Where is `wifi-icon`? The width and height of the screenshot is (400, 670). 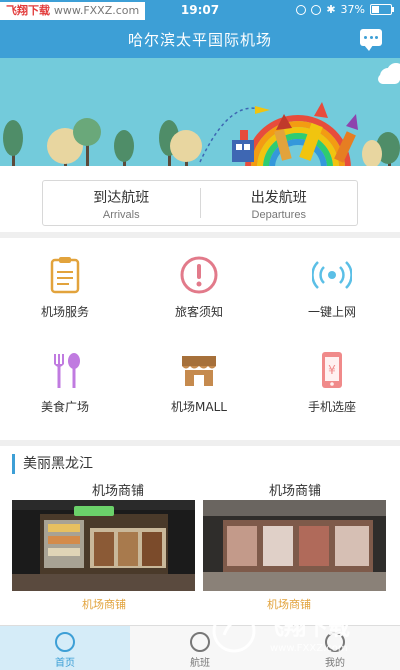
wifi-icon is located at coordinates (332, 275).